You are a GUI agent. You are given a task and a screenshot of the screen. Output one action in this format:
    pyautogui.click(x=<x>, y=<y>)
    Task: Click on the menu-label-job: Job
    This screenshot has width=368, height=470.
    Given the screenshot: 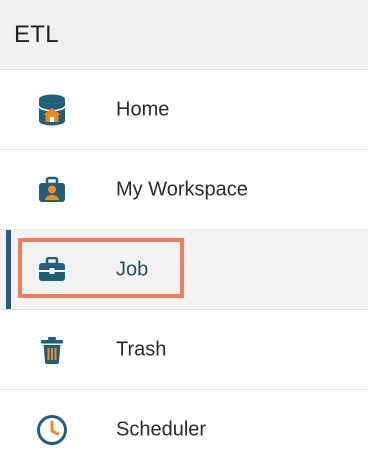 What is the action you would take?
    pyautogui.click(x=132, y=269)
    